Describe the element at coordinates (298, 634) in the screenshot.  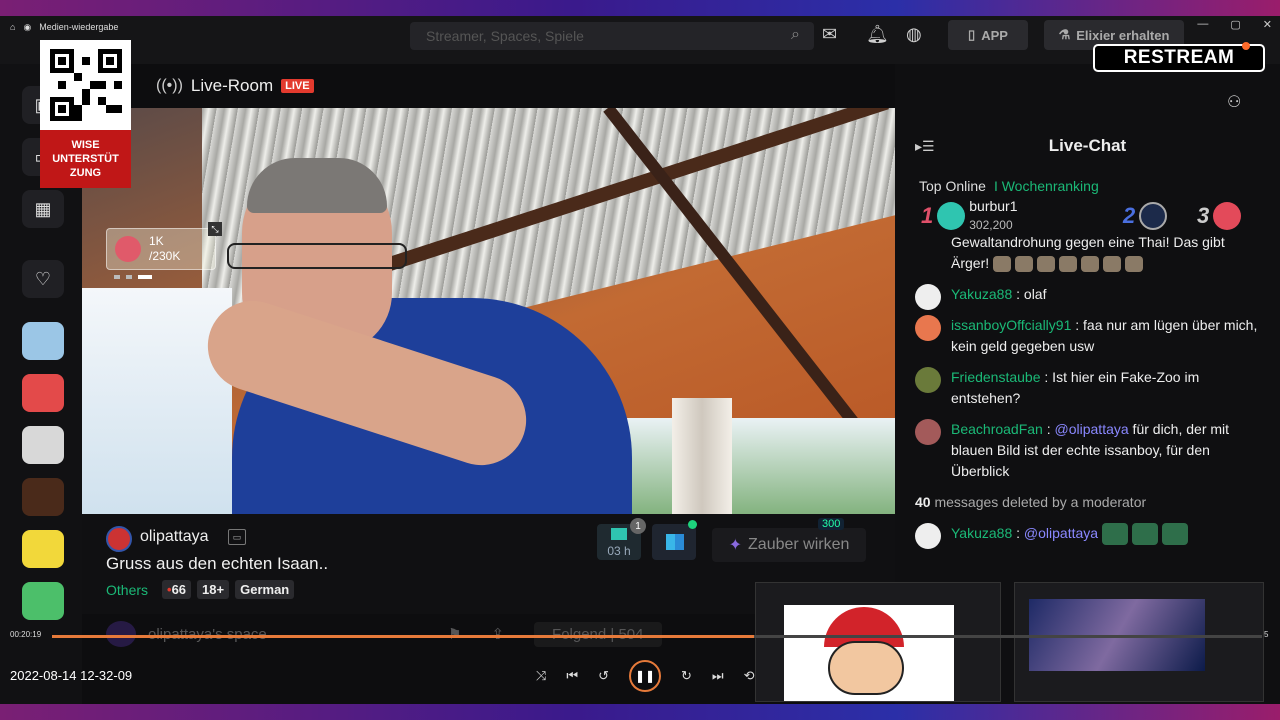
I see `space-label: olipattaya's space` at that location.